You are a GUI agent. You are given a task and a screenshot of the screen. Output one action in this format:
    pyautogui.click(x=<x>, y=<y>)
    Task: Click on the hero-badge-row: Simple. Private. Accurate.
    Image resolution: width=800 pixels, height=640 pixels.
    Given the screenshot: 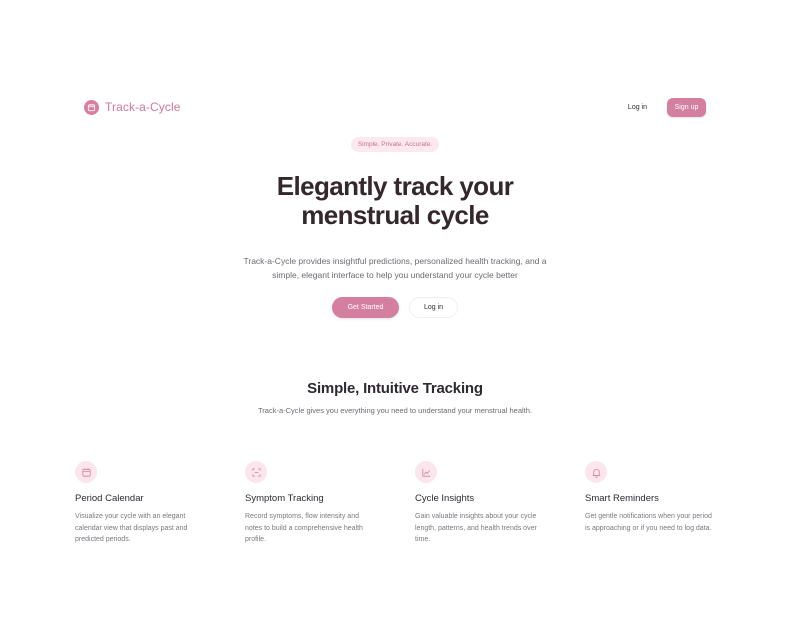 What is the action you would take?
    pyautogui.click(x=395, y=144)
    